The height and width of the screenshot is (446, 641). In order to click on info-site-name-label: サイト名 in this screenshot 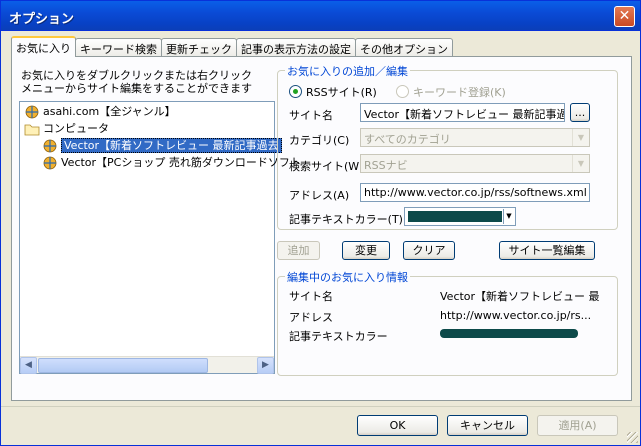, I will do `click(311, 296)`.